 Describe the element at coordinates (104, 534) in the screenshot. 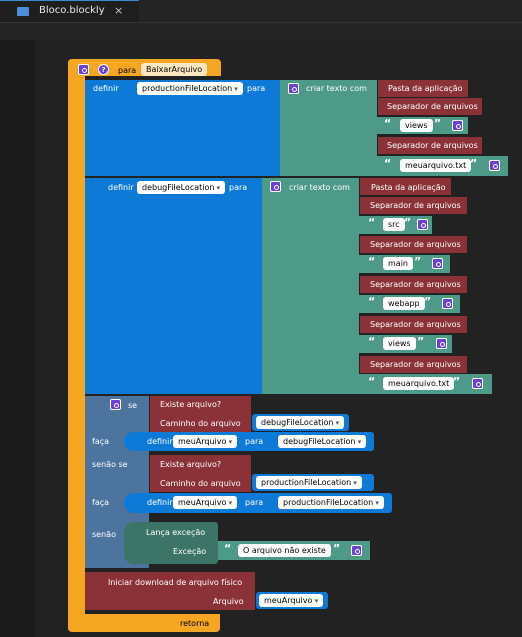

I see `else-label: senão` at that location.